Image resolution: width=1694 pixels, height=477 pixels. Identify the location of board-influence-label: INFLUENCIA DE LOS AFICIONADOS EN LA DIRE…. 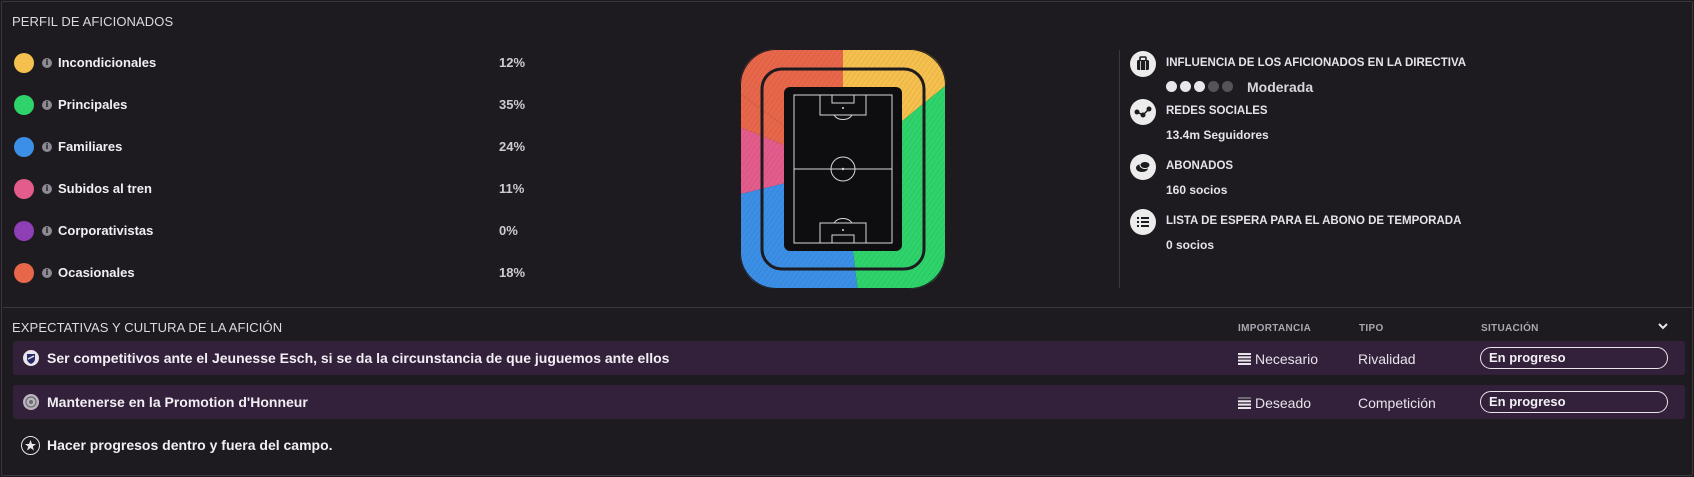
(1316, 63).